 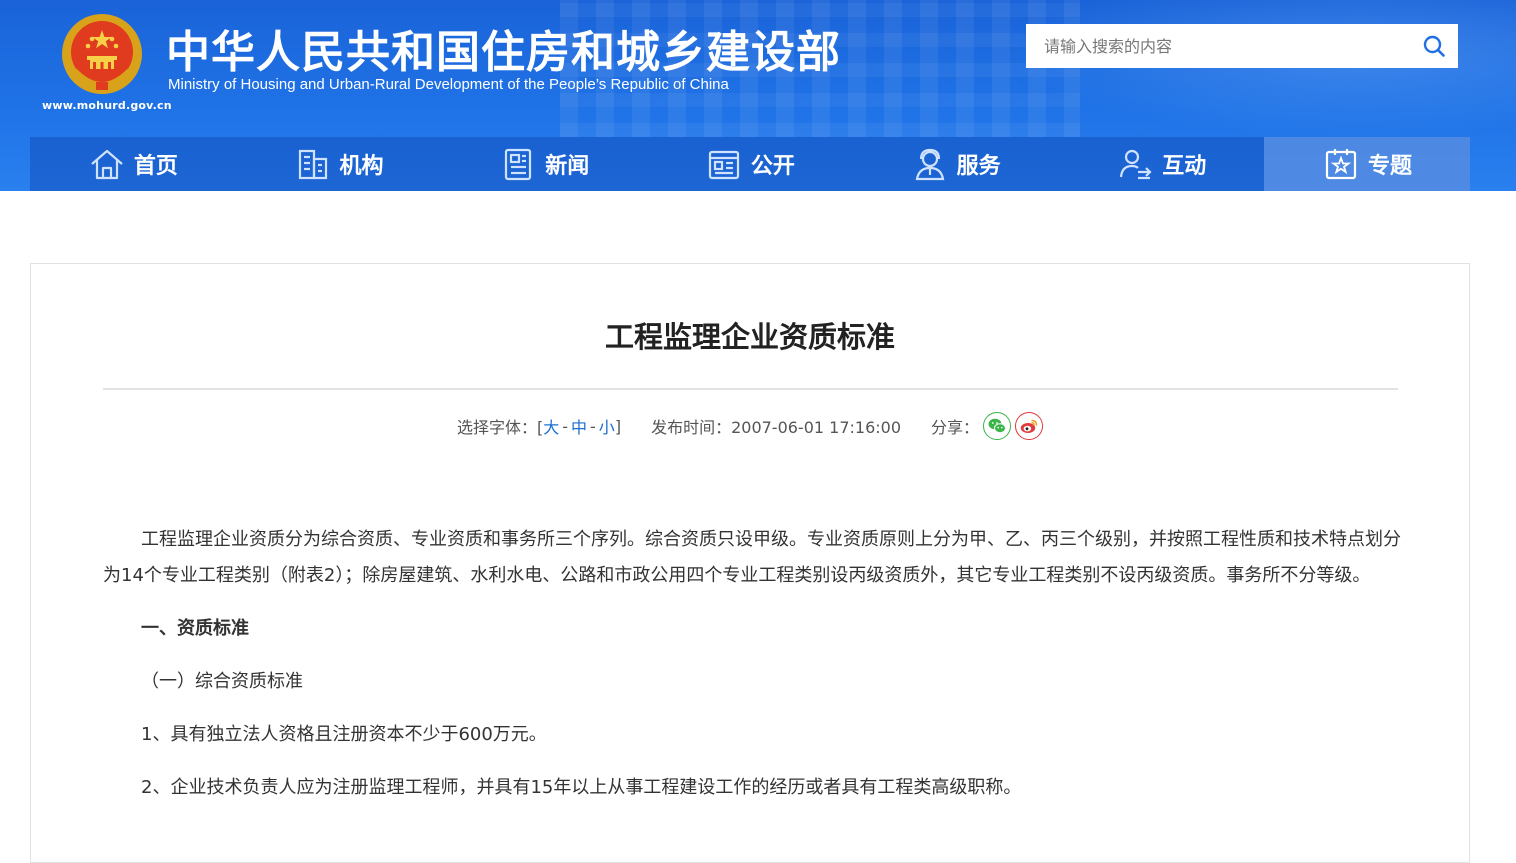 What do you see at coordinates (503, 48) in the screenshot?
I see `site-title-cn: 中华人民共和国住房和城乡建设部` at bounding box center [503, 48].